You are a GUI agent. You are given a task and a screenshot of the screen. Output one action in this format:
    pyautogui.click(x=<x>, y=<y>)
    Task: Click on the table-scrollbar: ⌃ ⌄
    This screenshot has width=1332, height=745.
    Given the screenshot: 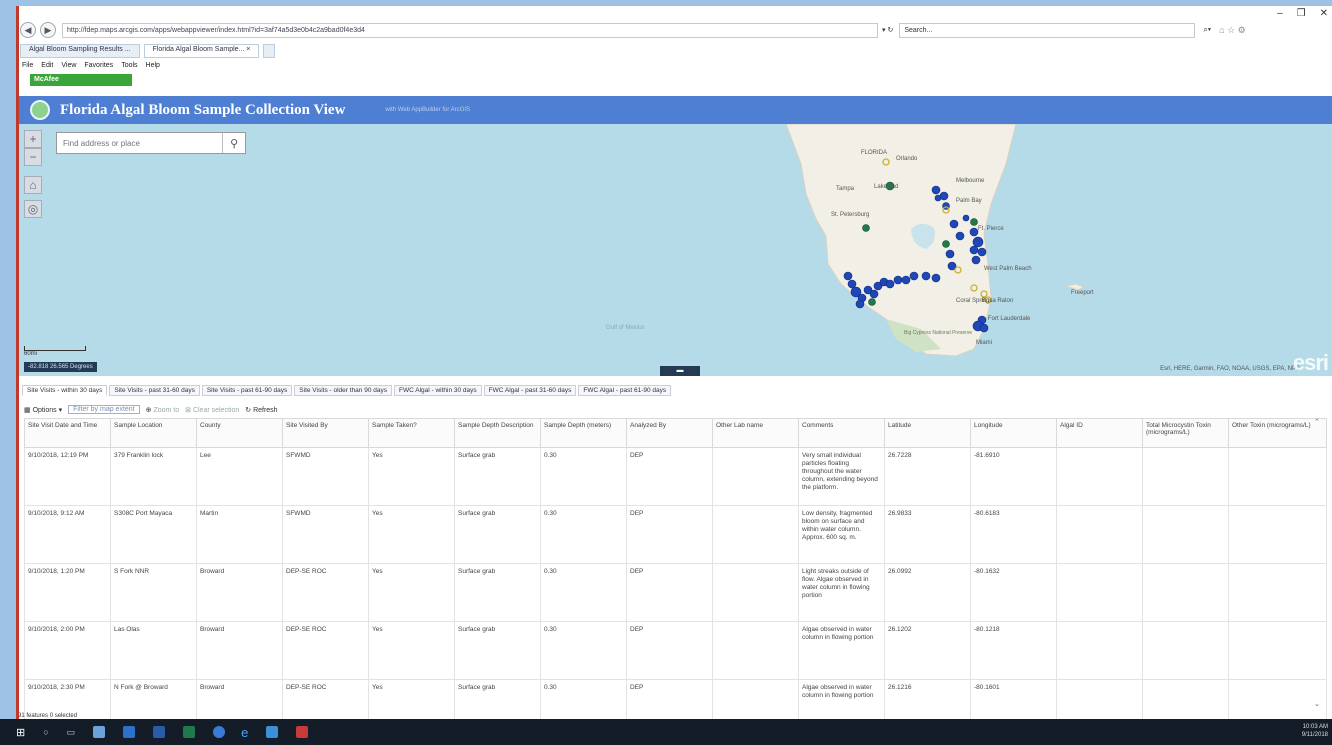 What is the action you would take?
    pyautogui.click(x=1319, y=563)
    